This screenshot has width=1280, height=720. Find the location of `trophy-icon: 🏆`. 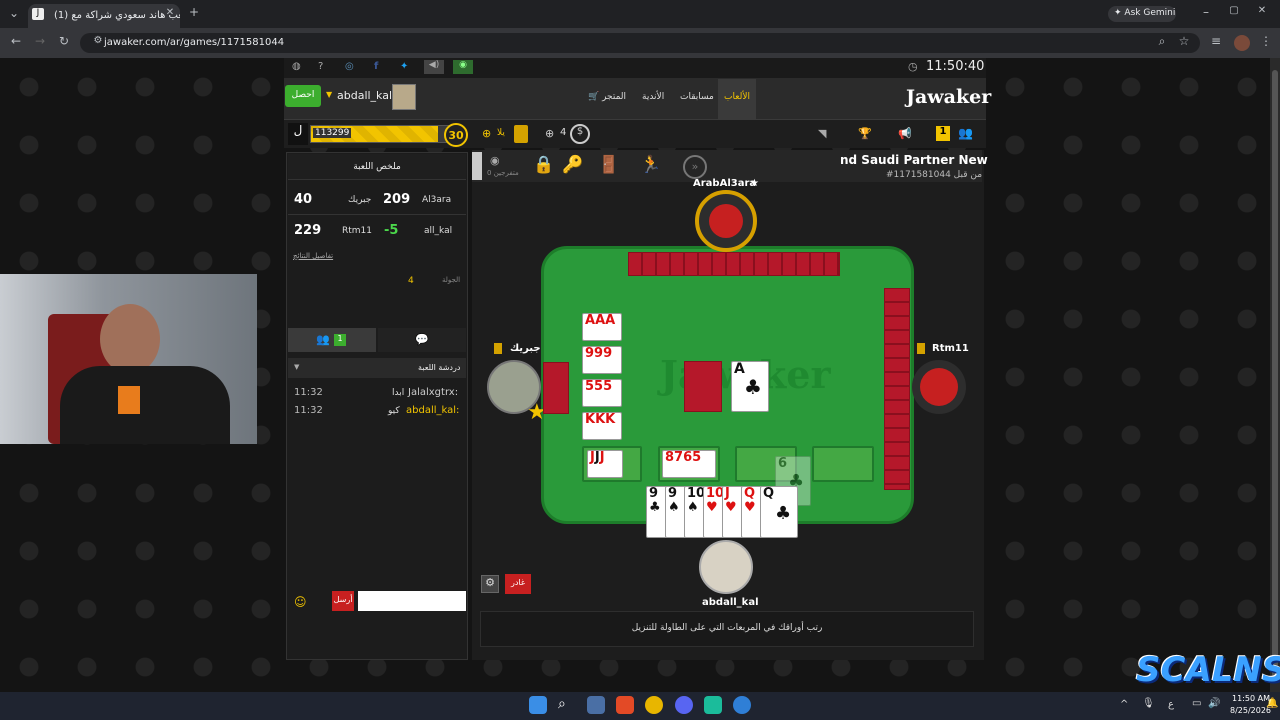

trophy-icon: 🏆 is located at coordinates (865, 133).